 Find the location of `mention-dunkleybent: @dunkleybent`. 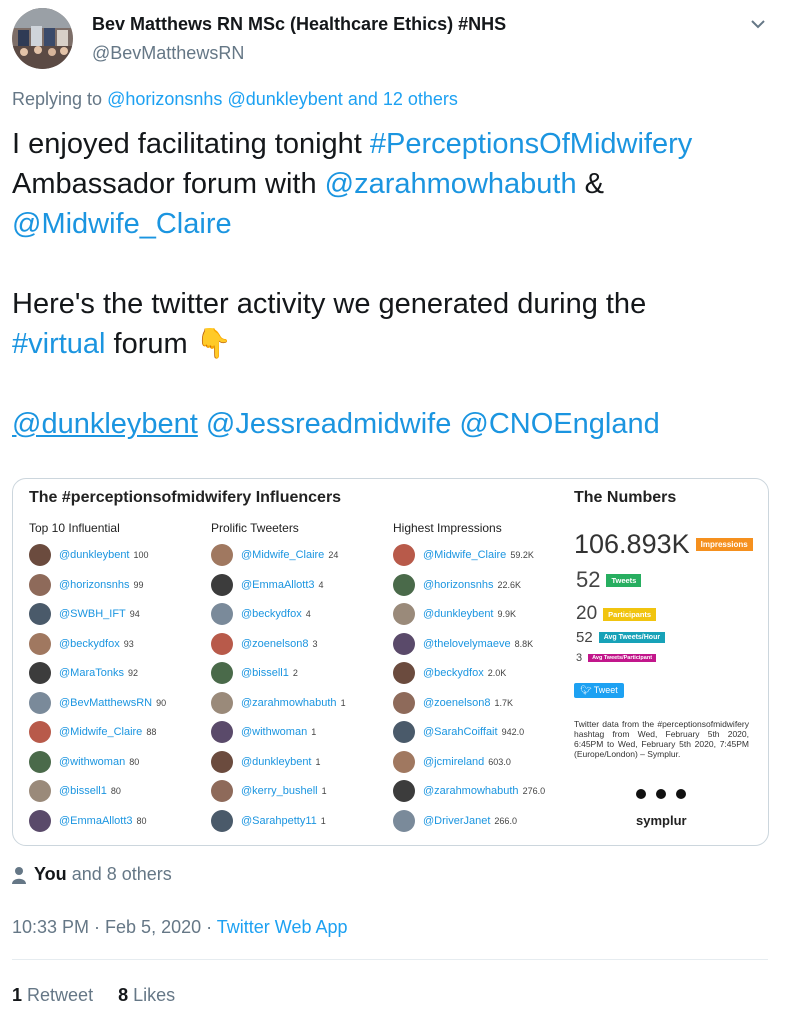

mention-dunkleybent: @dunkleybent is located at coordinates (105, 424).